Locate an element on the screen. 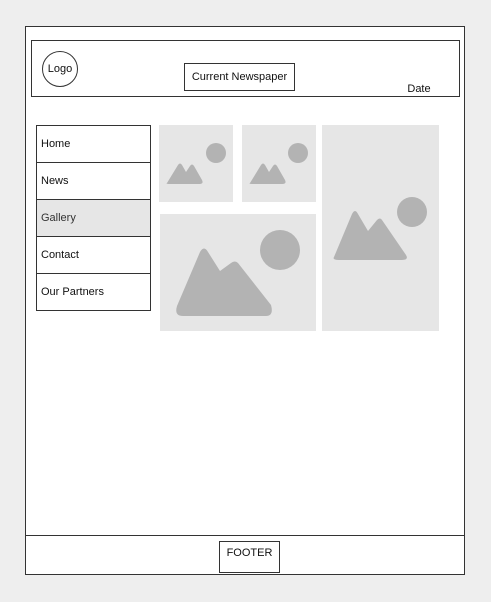 The width and height of the screenshot is (491, 602). page-title: Current Newspaper is located at coordinates (239, 77).